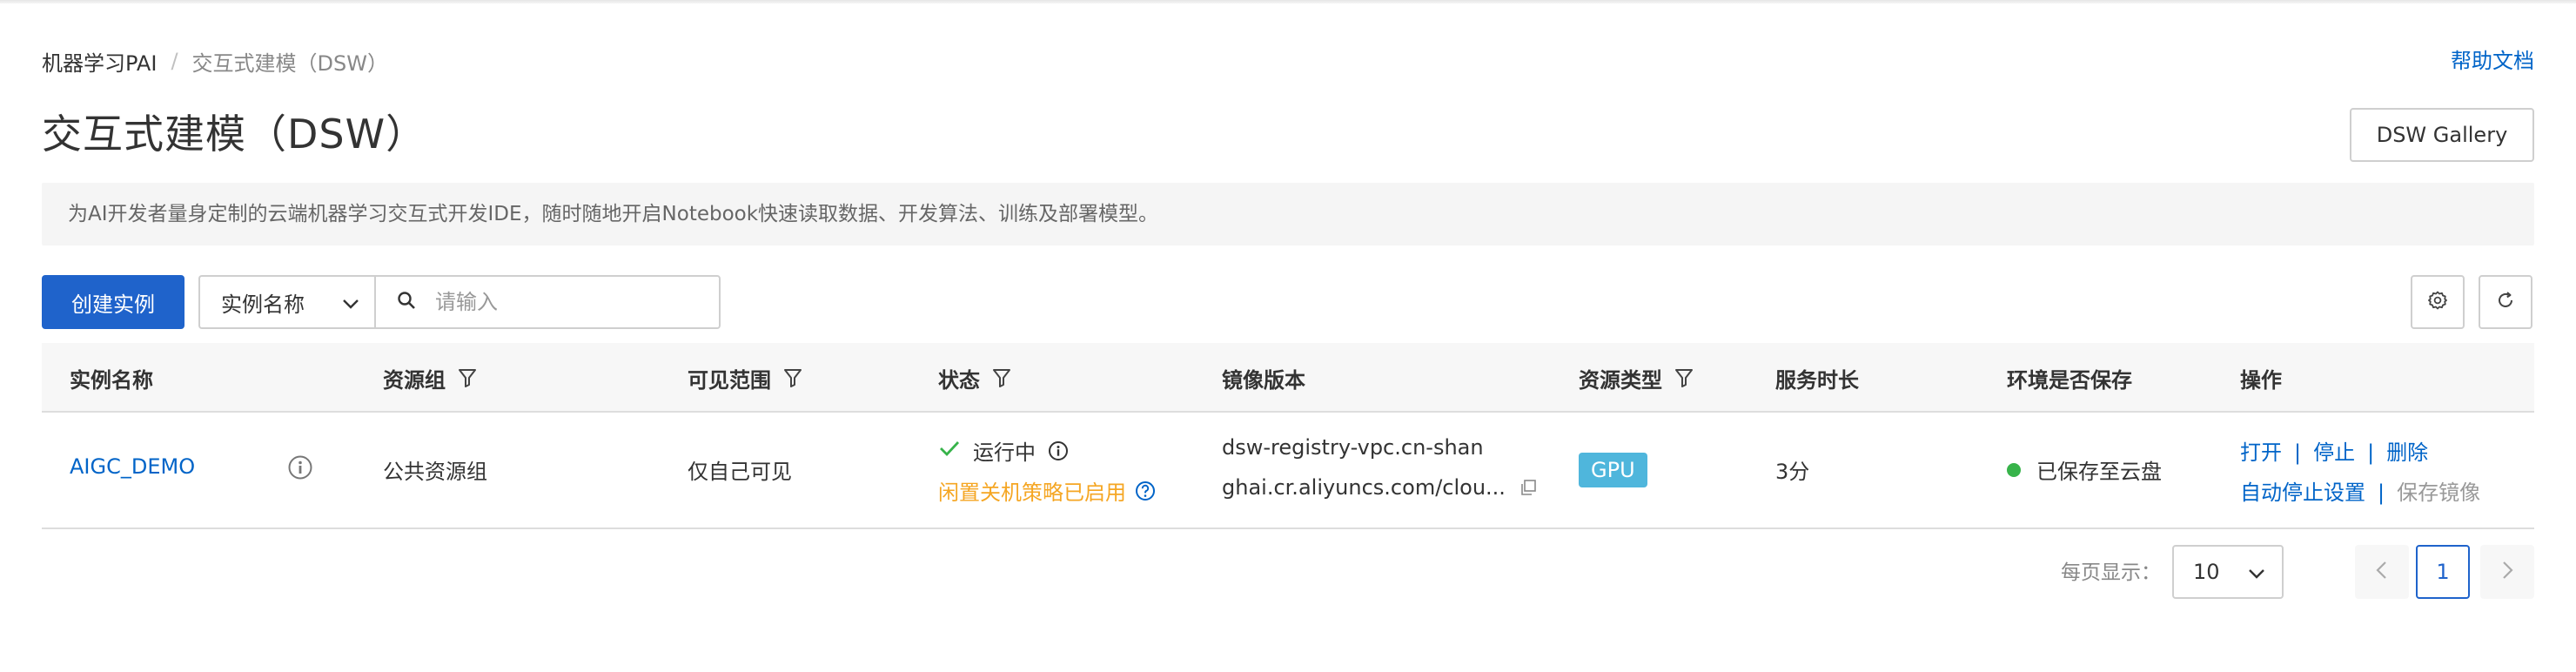  I want to click on gpu-badge: GPU, so click(1613, 470).